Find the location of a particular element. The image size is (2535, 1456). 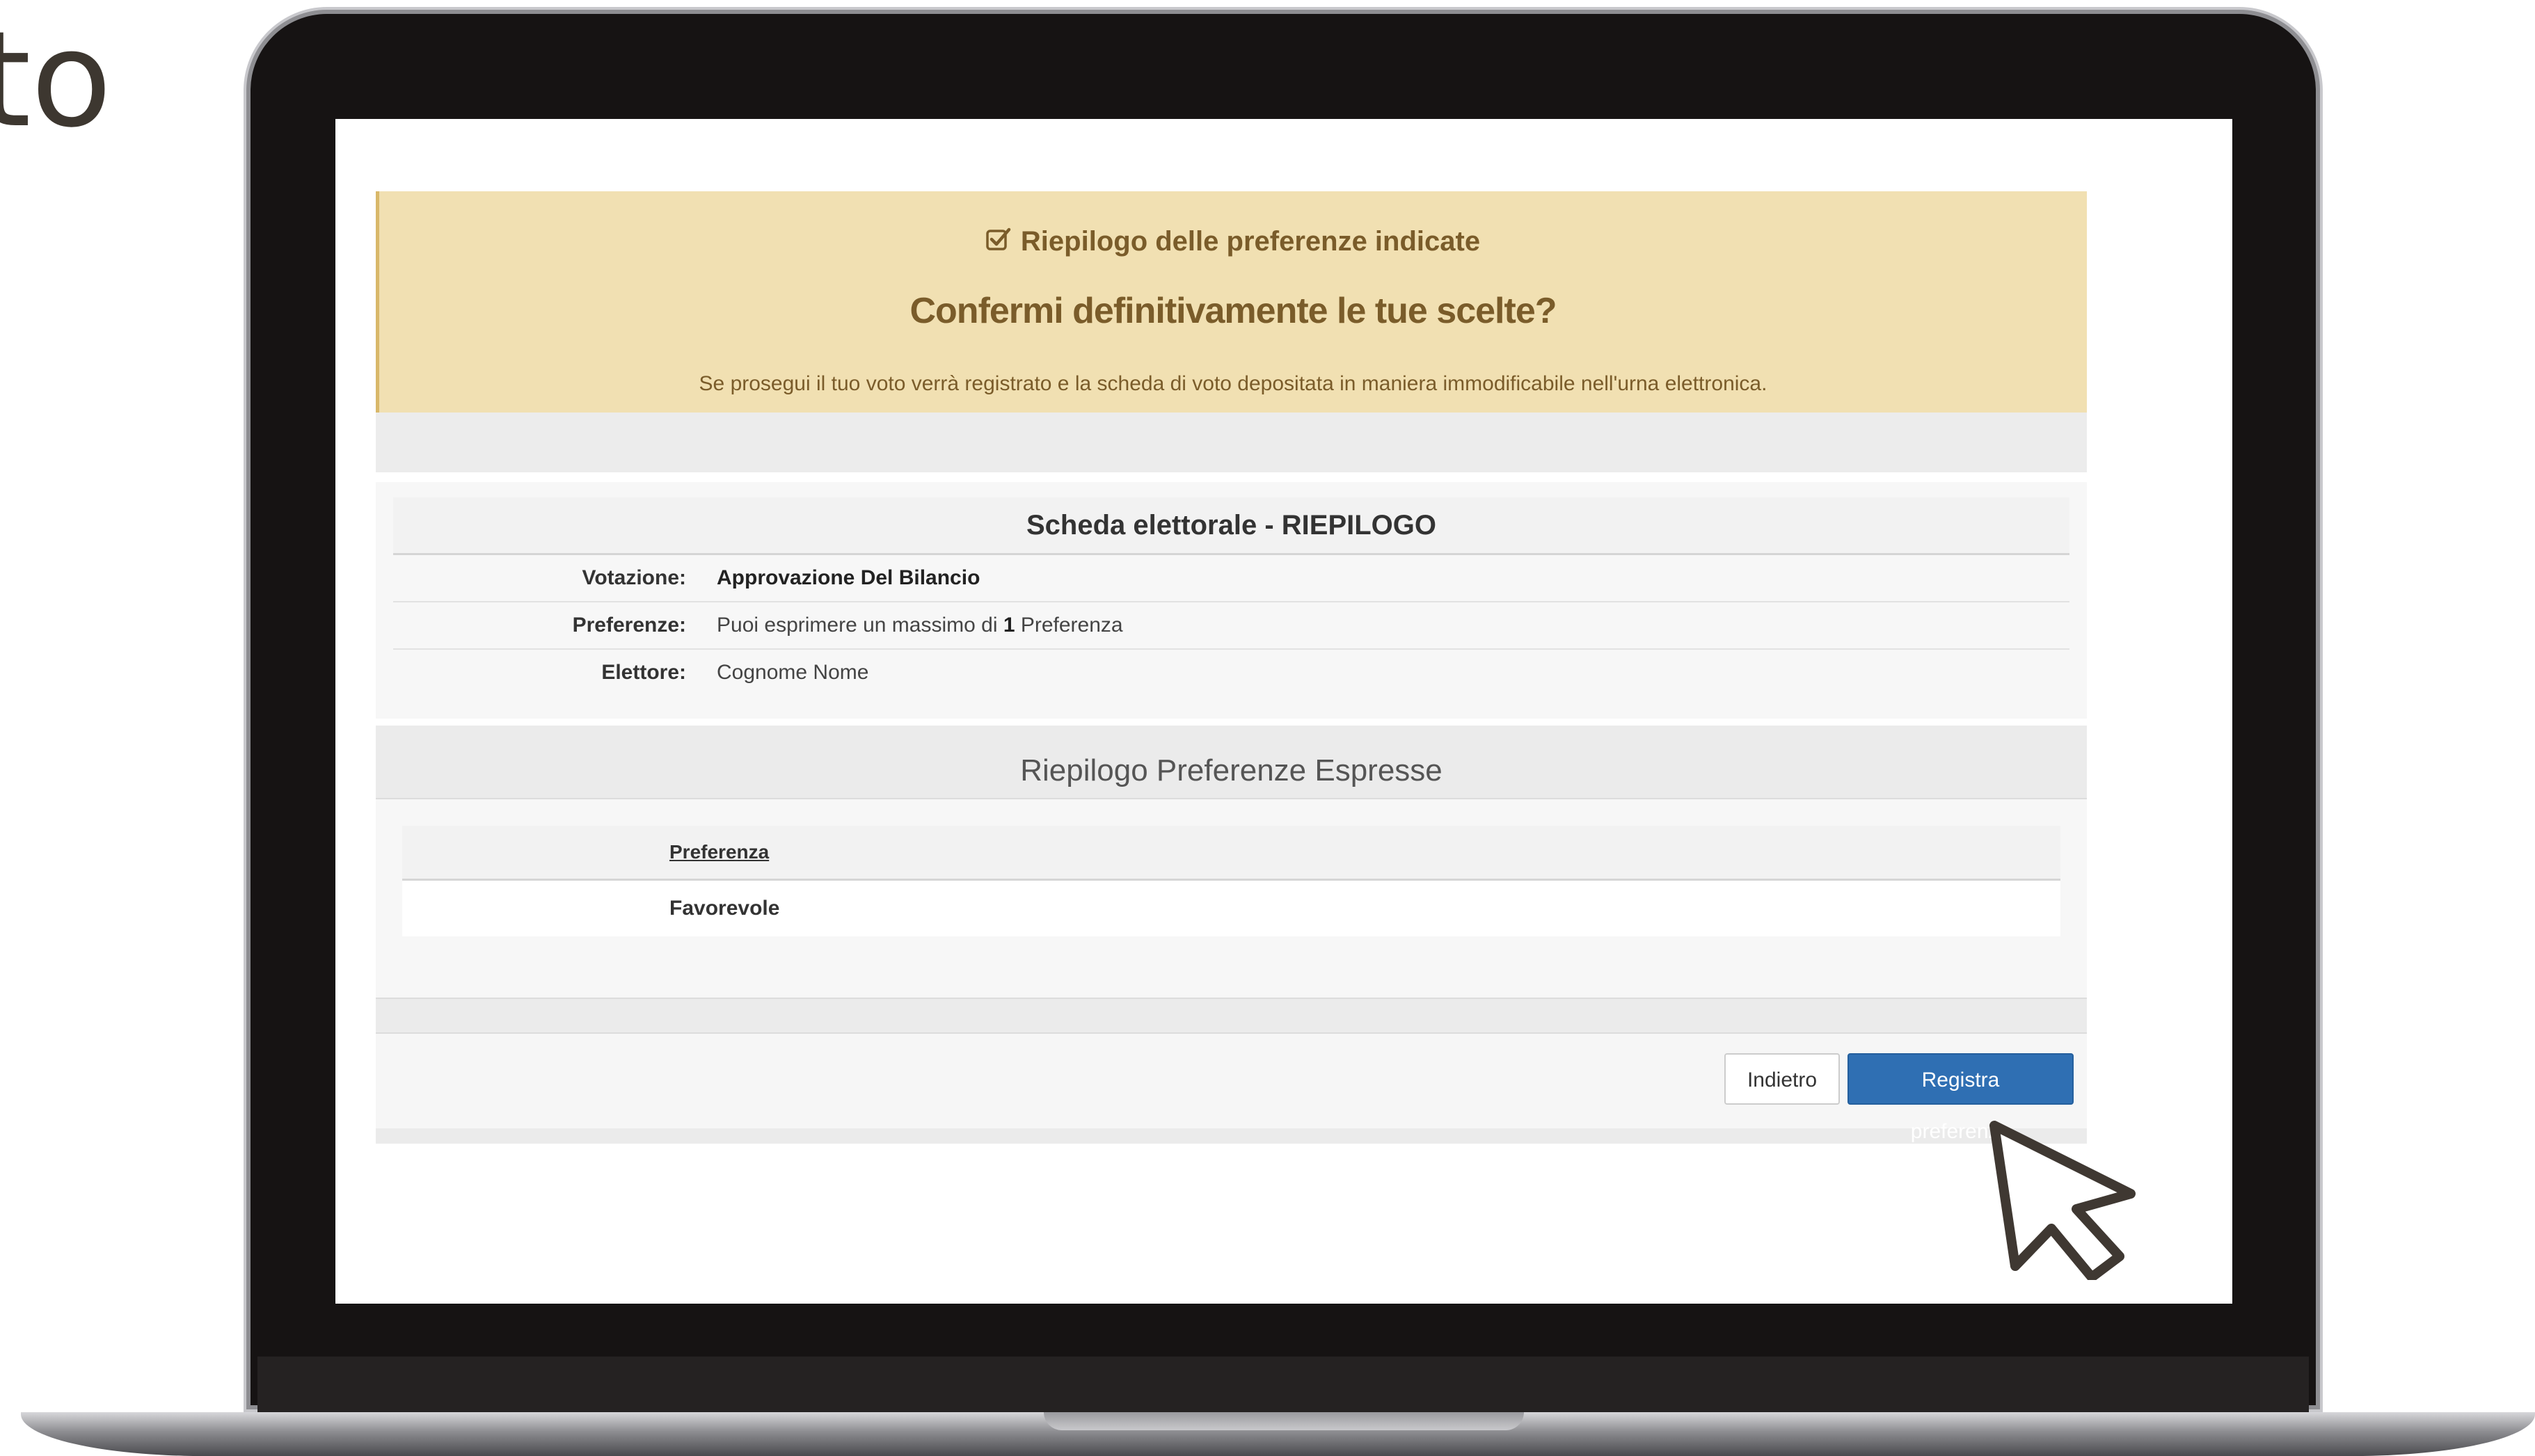

back-button: Indietro is located at coordinates (1782, 1079).